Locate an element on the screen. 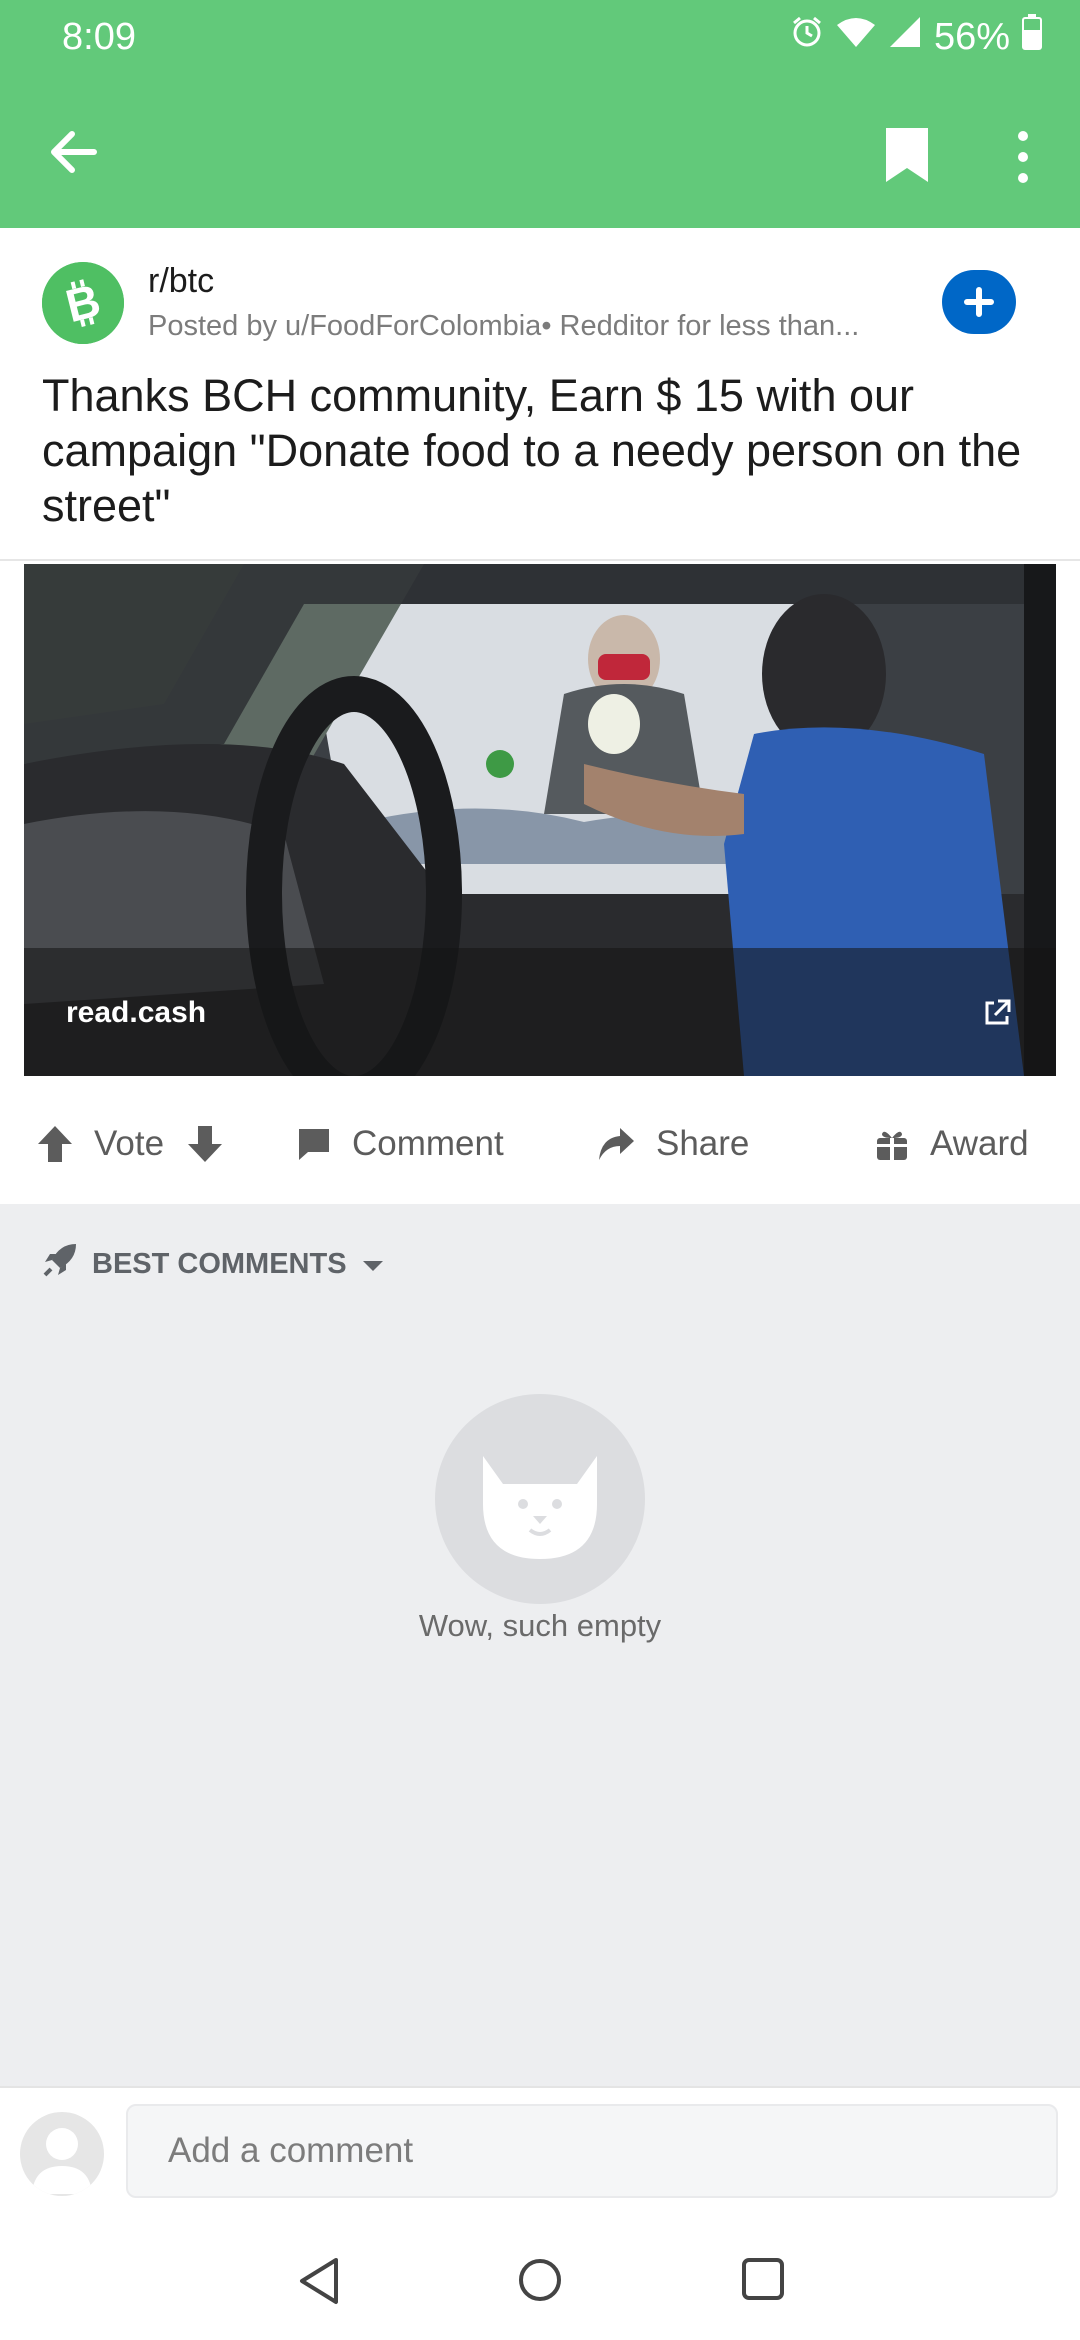 This screenshot has width=1080, height=2340. comment-bubble-icon is located at coordinates (314, 1144).